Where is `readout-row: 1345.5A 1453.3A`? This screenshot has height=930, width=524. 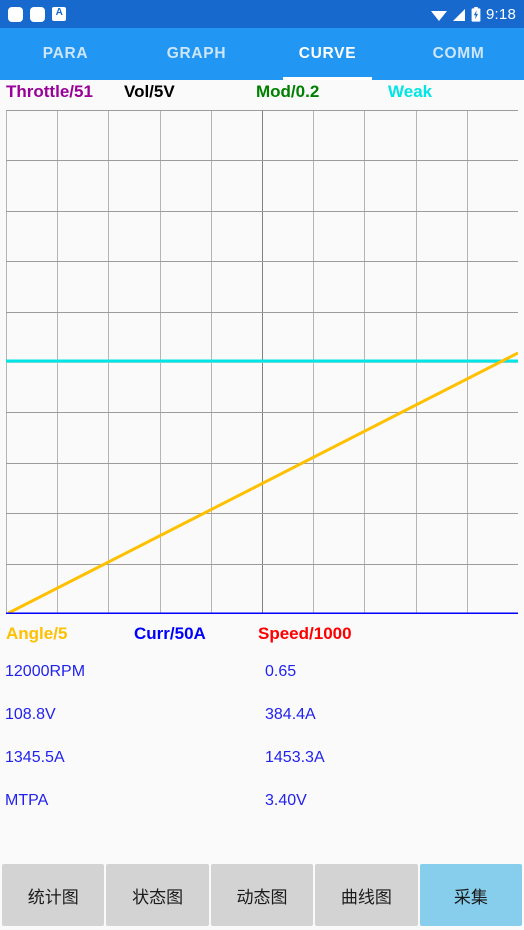
readout-row: 1345.5A 1453.3A is located at coordinates (262, 757).